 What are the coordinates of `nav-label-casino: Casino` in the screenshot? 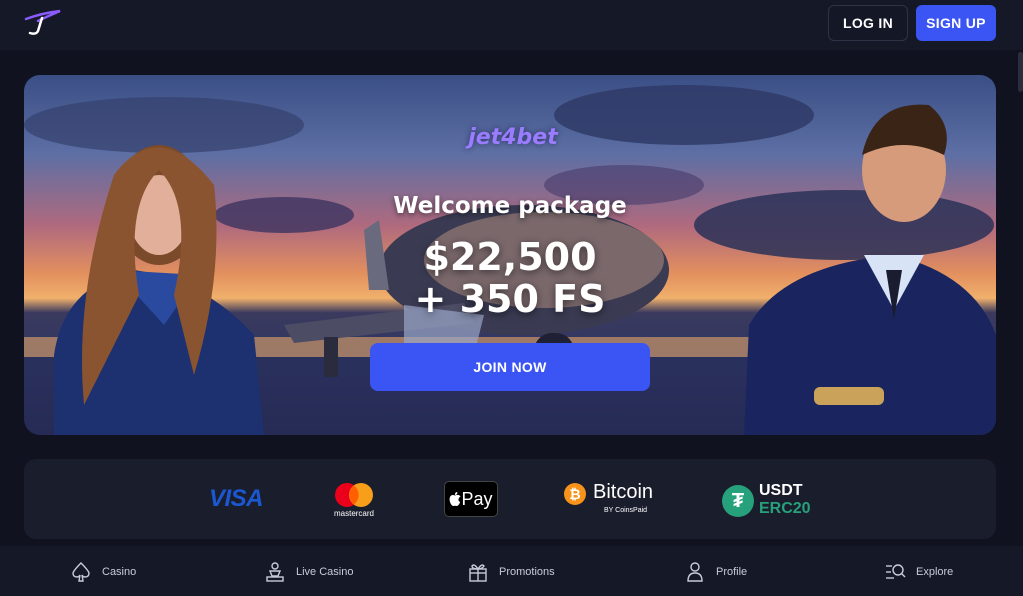 It's located at (119, 572).